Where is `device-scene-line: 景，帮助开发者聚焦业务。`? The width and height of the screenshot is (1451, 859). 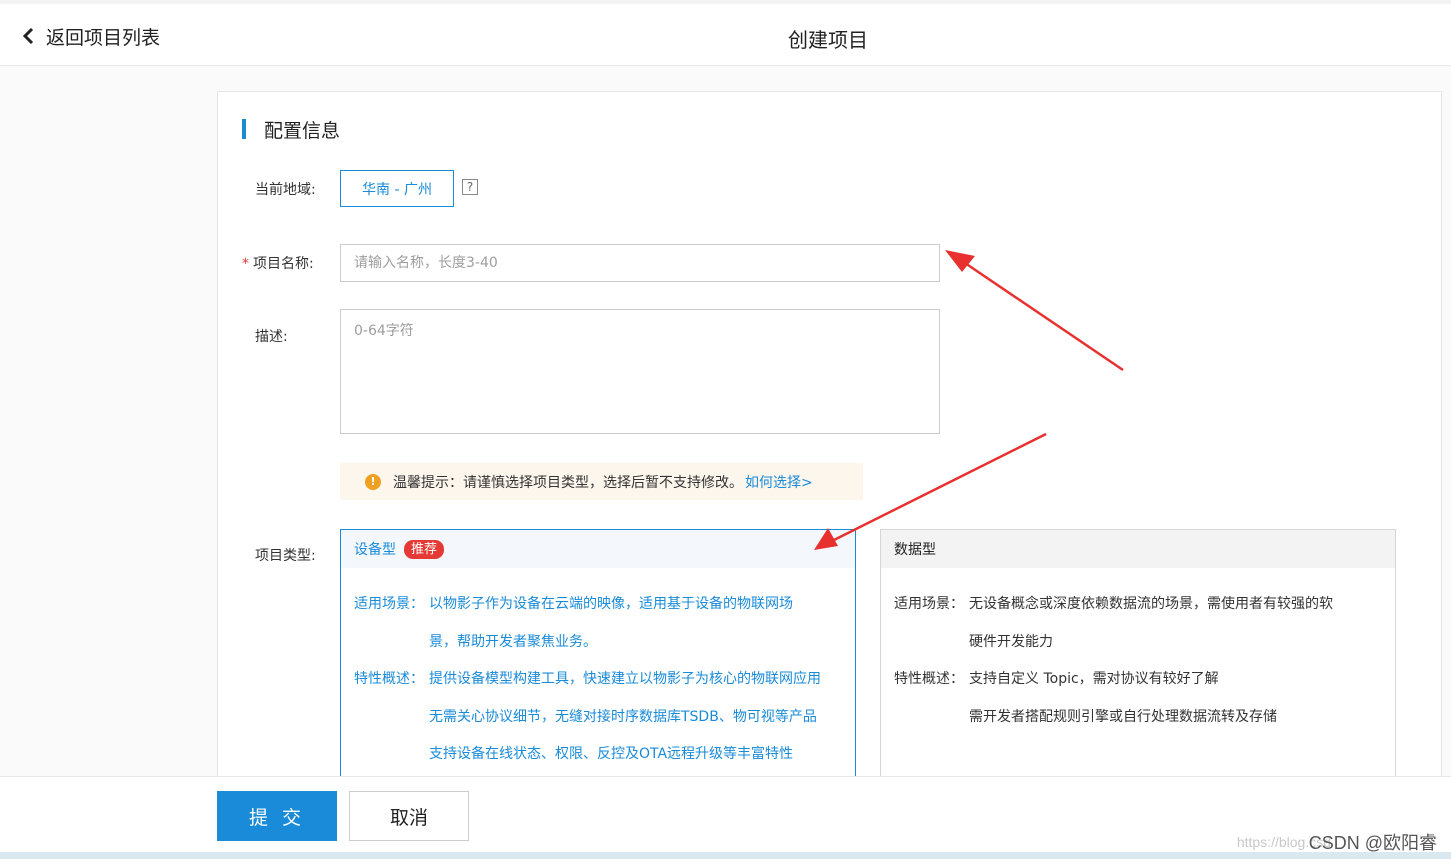
device-scene-line: 景，帮助开发者聚焦业务。 is located at coordinates (513, 641).